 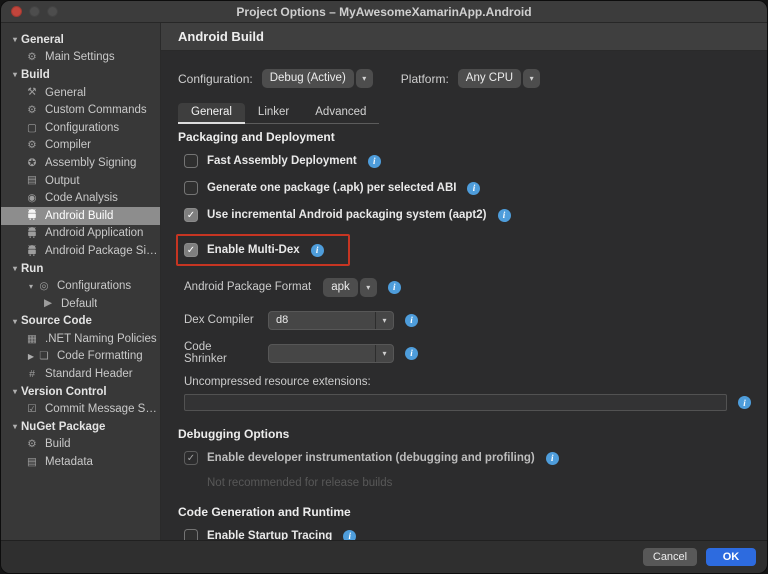 What do you see at coordinates (340, 113) in the screenshot?
I see `tab-advanced: Advanced` at bounding box center [340, 113].